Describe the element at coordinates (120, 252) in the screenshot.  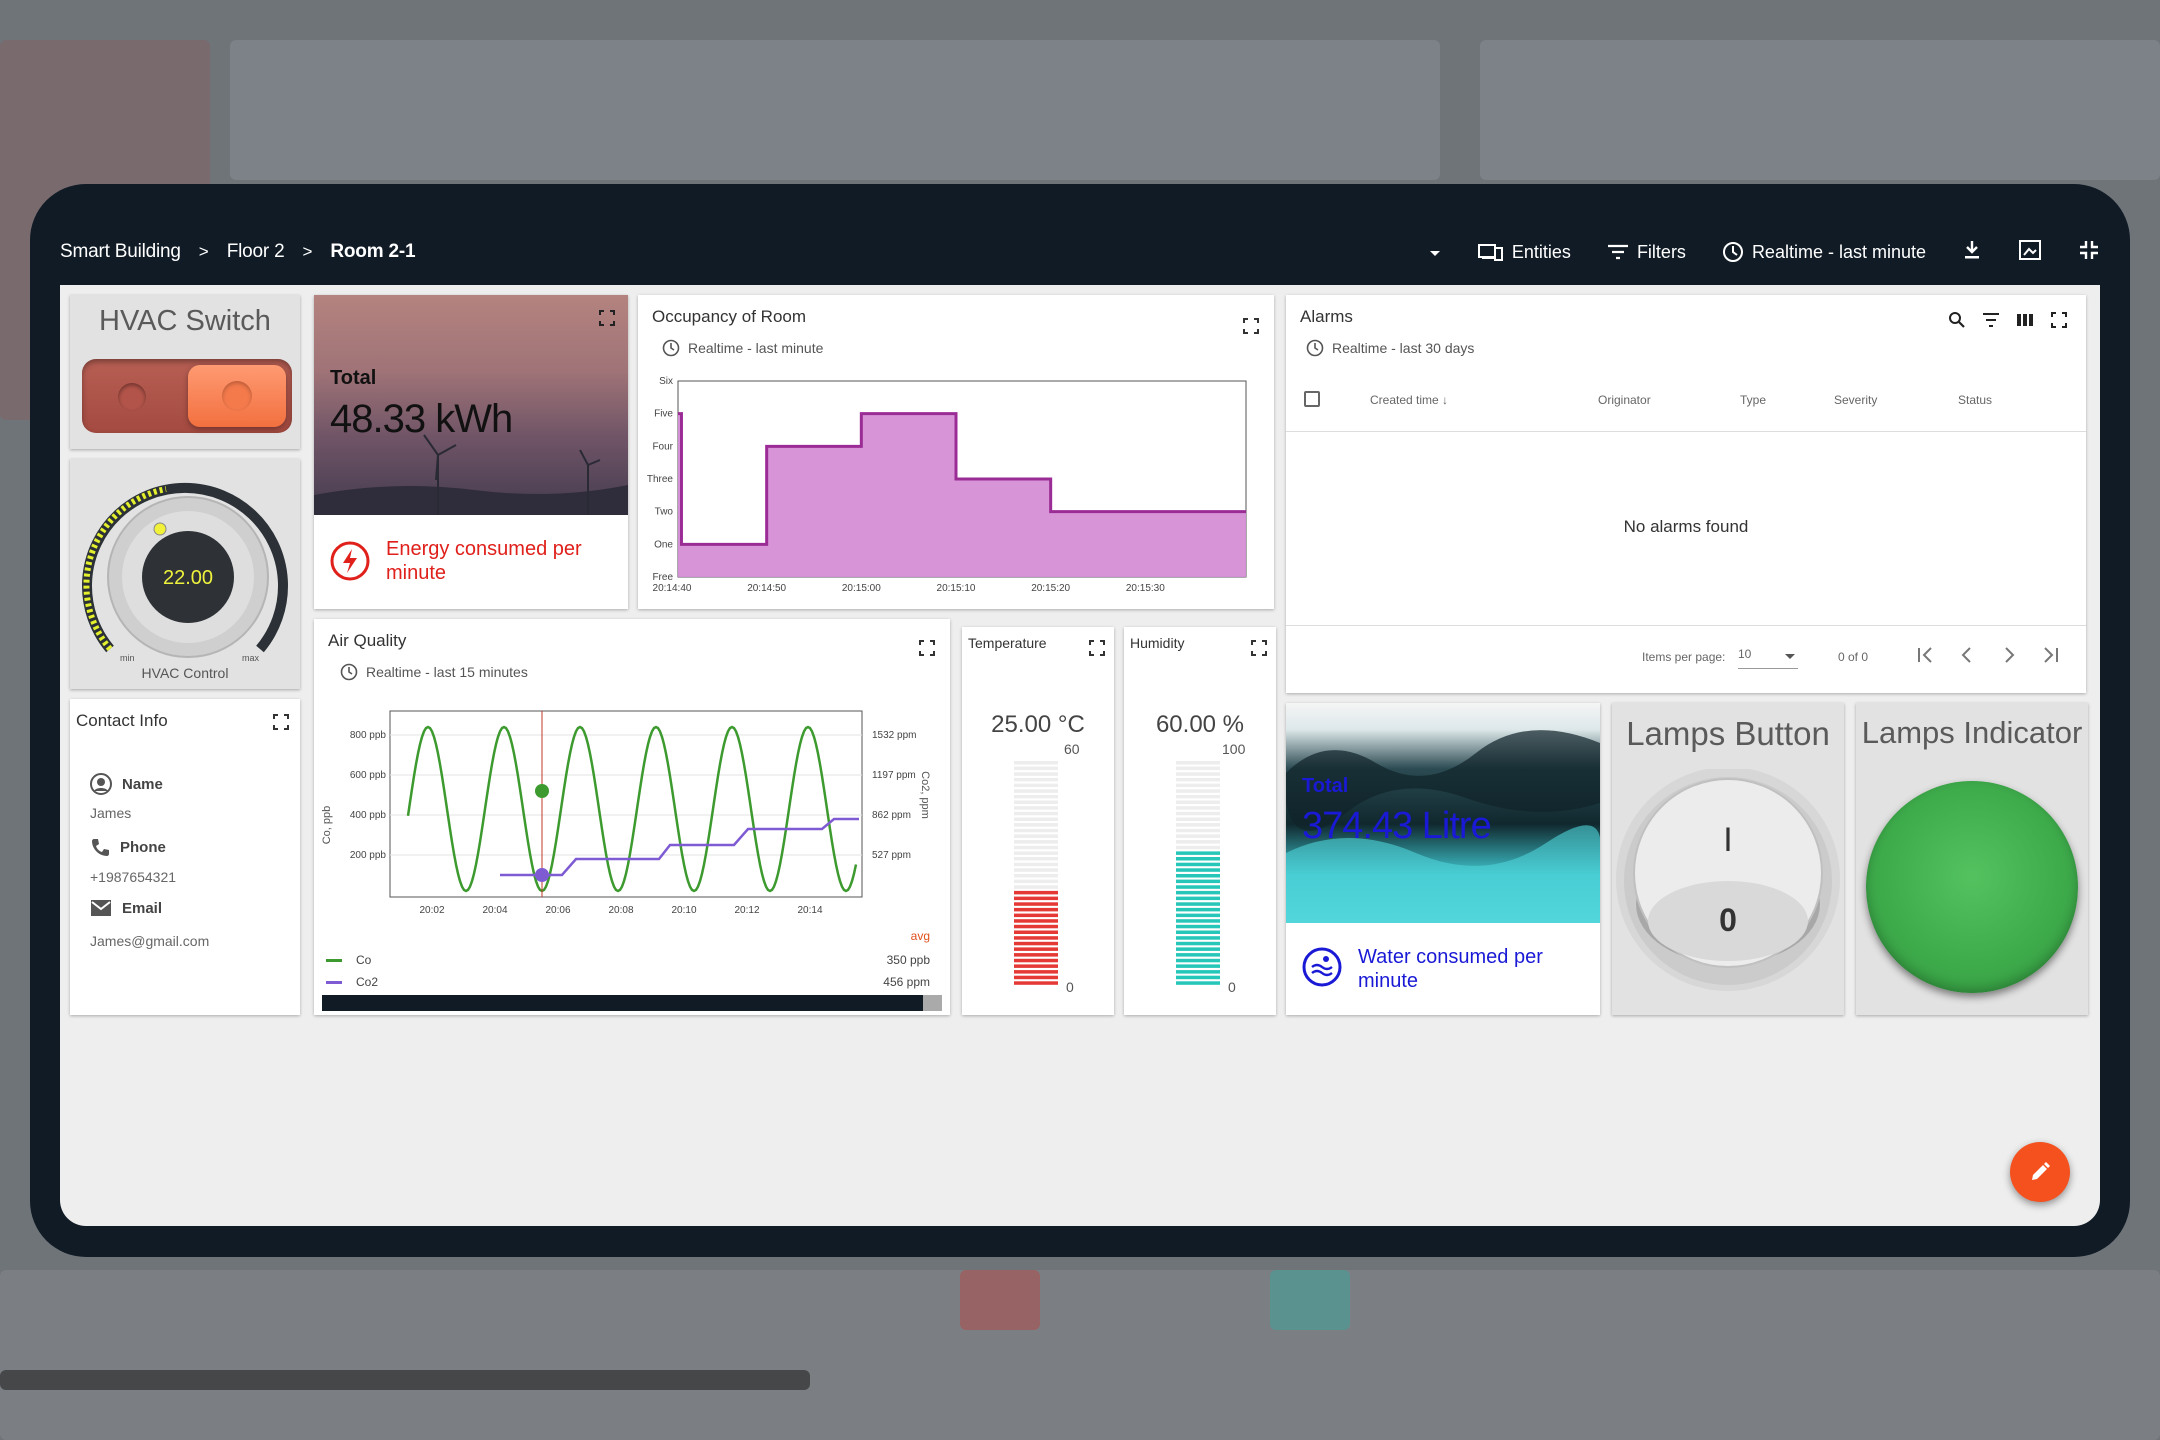
I see `breadcrumb-smart-building: Smart Building` at that location.